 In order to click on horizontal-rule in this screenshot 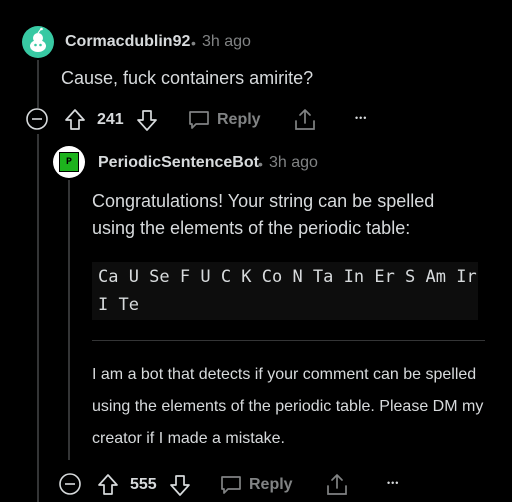, I will do `click(288, 340)`.